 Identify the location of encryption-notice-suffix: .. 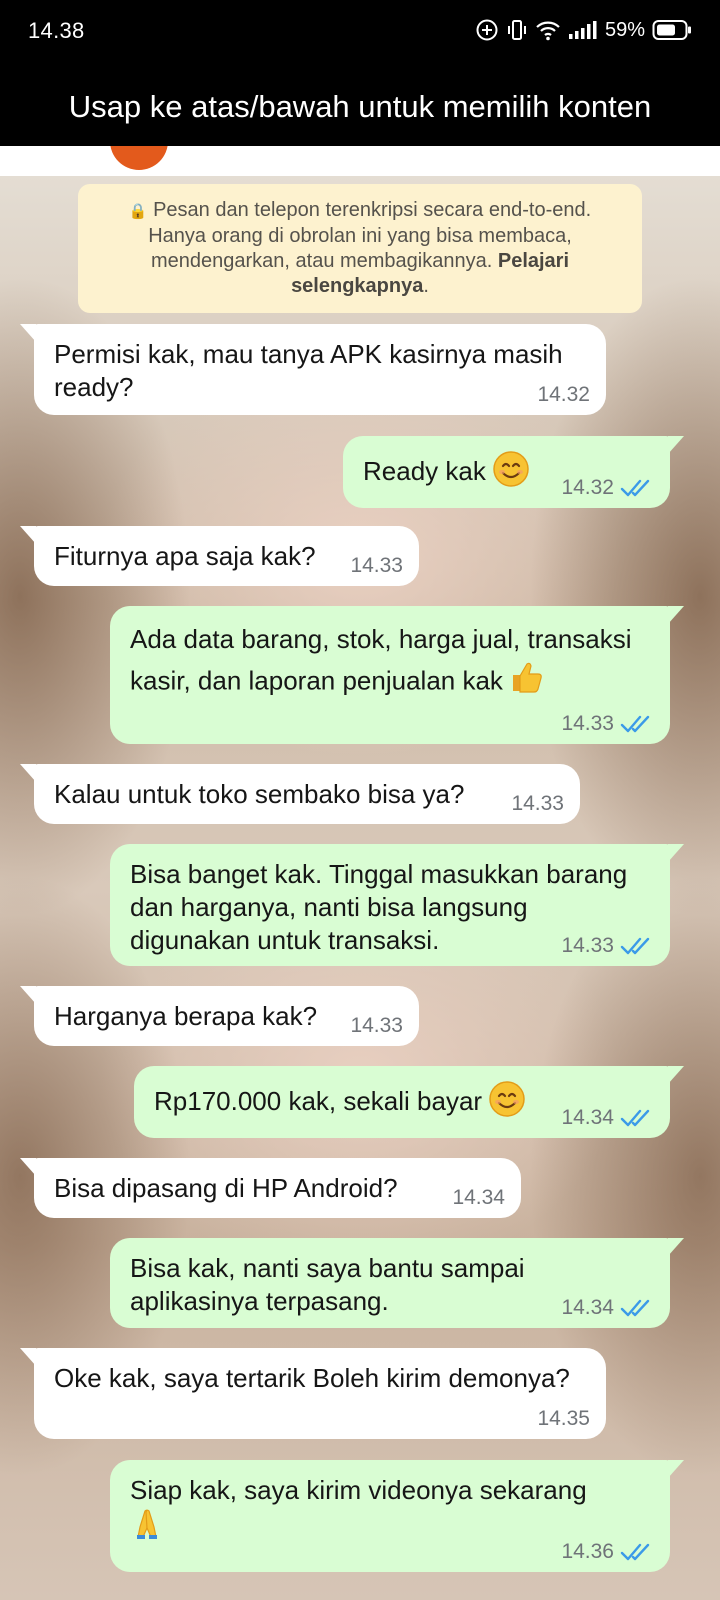
(426, 286).